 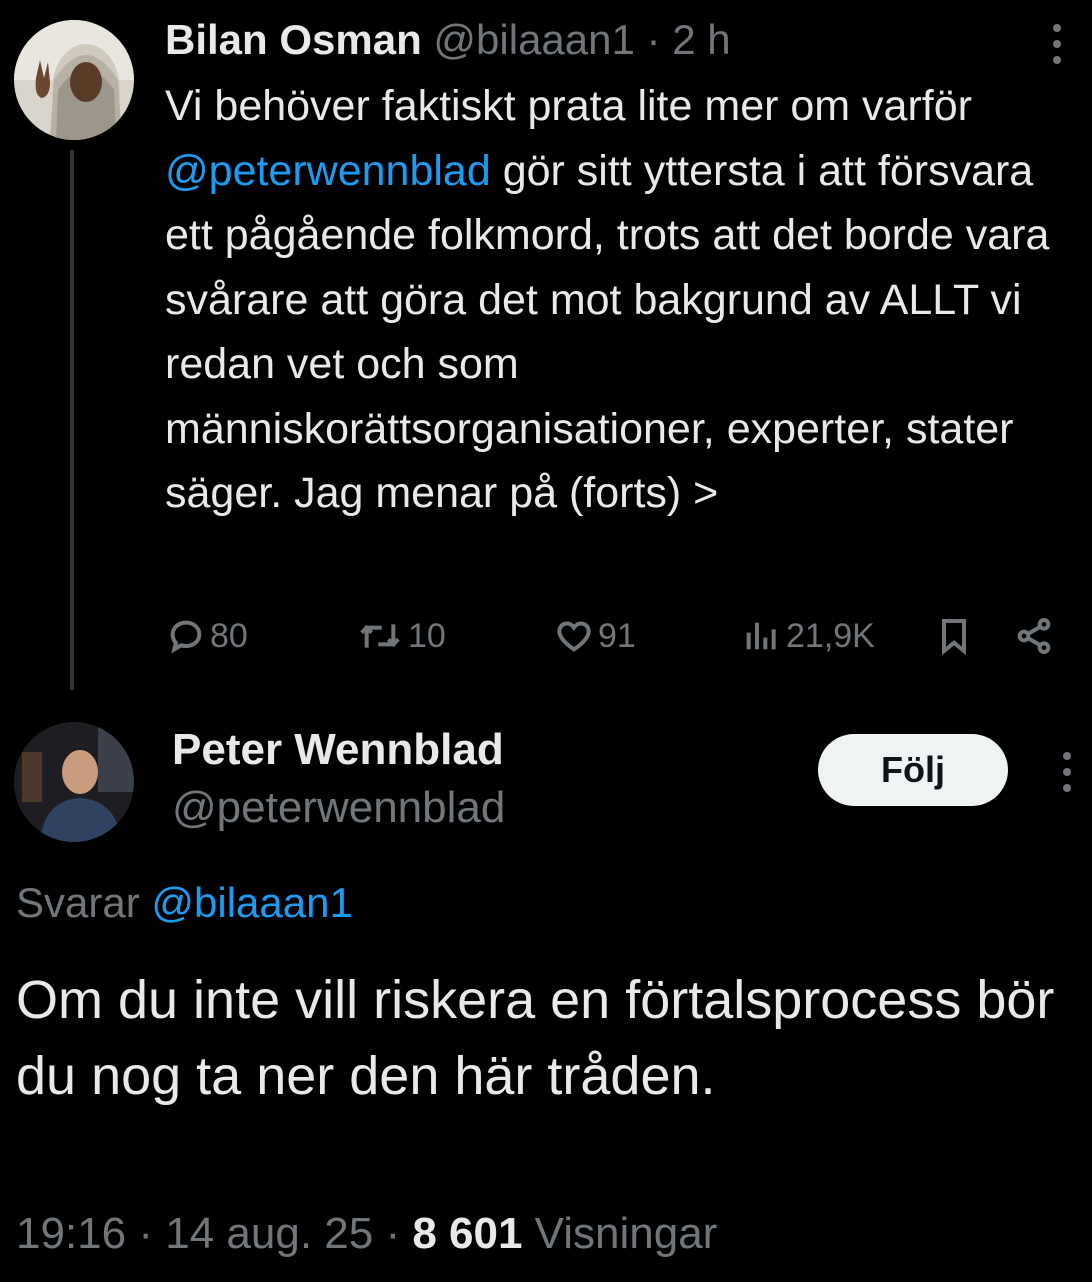 What do you see at coordinates (533, 39) in the screenshot?
I see `tweet1-handle: @bilaaan1` at bounding box center [533, 39].